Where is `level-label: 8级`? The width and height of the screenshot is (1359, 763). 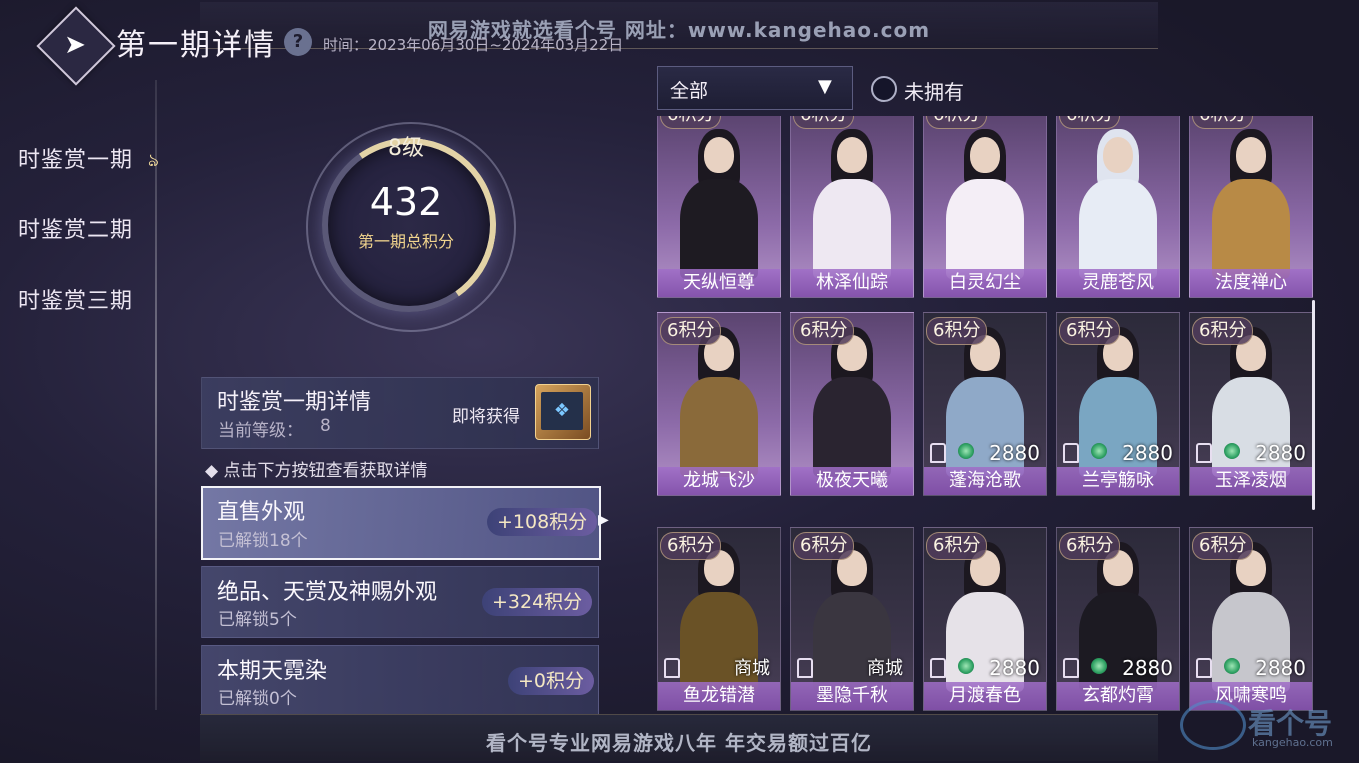 level-label: 8级 is located at coordinates (406, 148).